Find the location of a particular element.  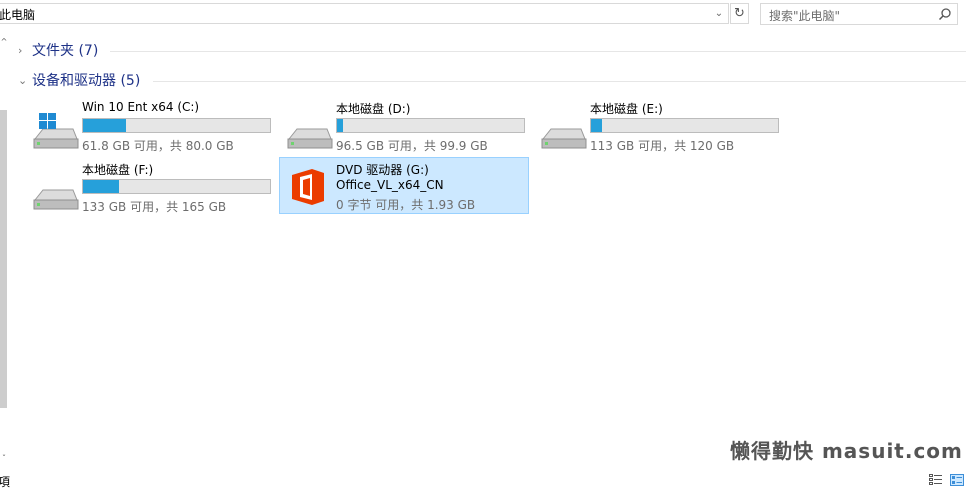

search-icon is located at coordinates (945, 14).